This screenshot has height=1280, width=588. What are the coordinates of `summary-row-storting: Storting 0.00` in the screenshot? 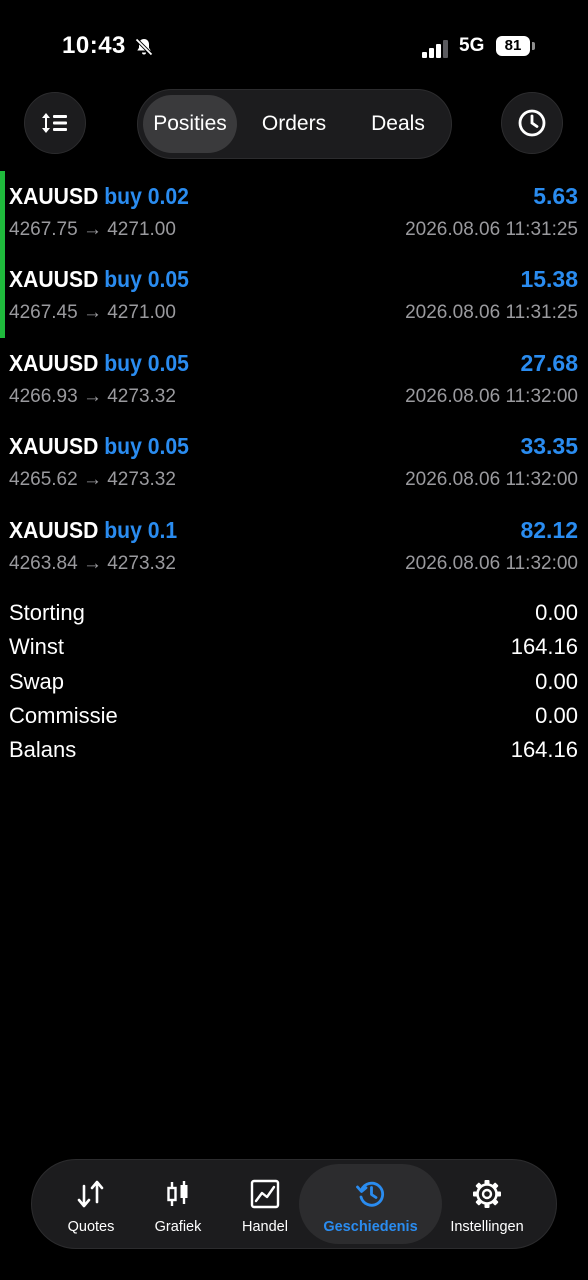 It's located at (294, 613).